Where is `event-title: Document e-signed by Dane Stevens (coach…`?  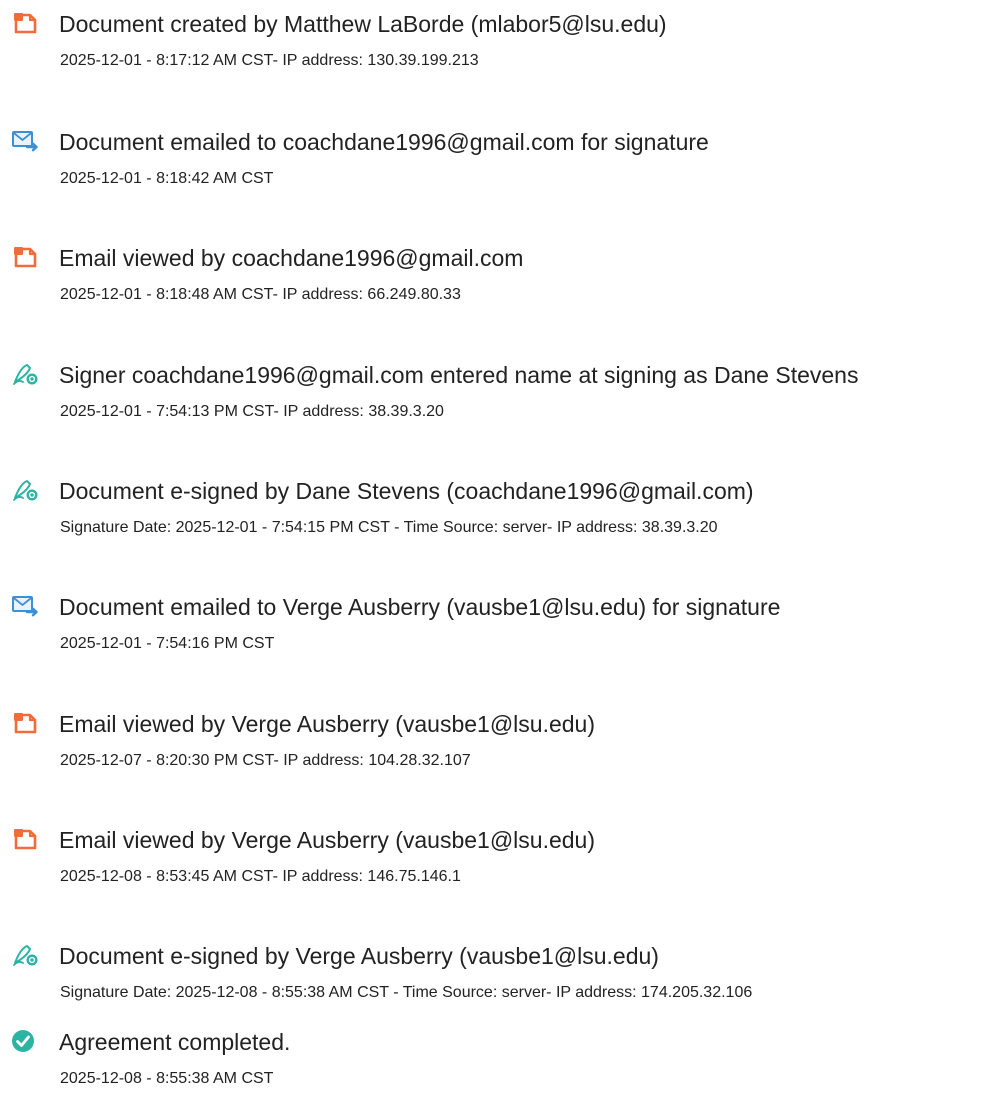
event-title: Document e-signed by Dane Stevens (coach… is located at coordinates (406, 491).